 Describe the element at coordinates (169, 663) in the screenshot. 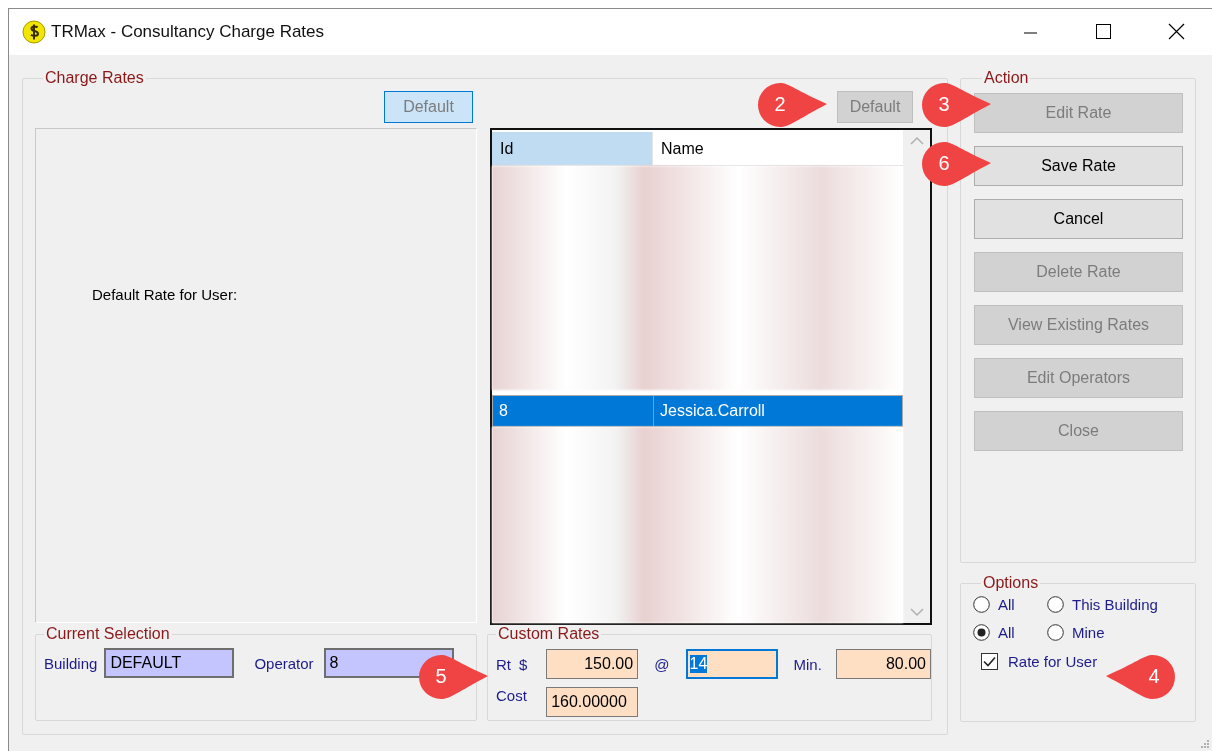

I see `input-field: DEFAULT` at that location.